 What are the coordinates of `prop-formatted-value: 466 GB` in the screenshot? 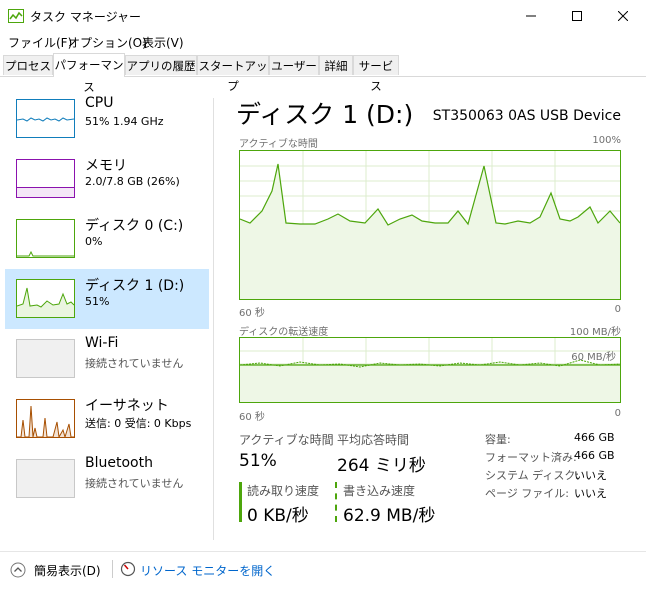 It's located at (594, 455).